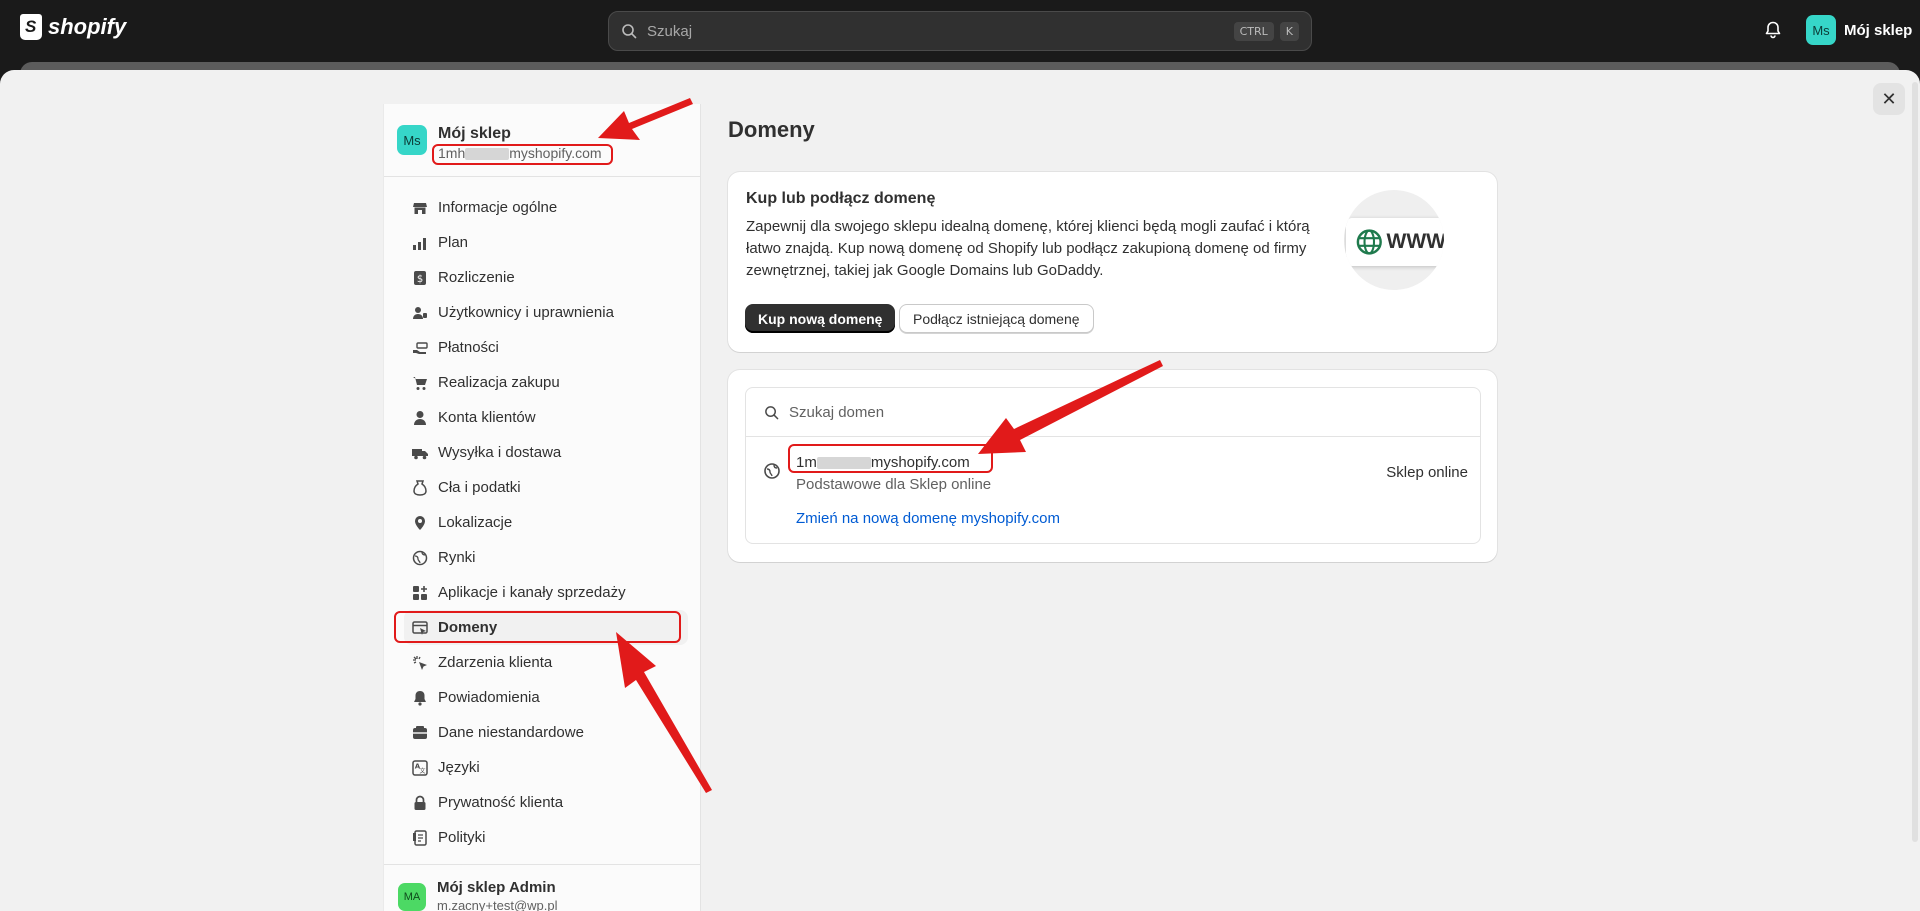  I want to click on sidebar-item-general: Informacje ogólne, so click(546, 207).